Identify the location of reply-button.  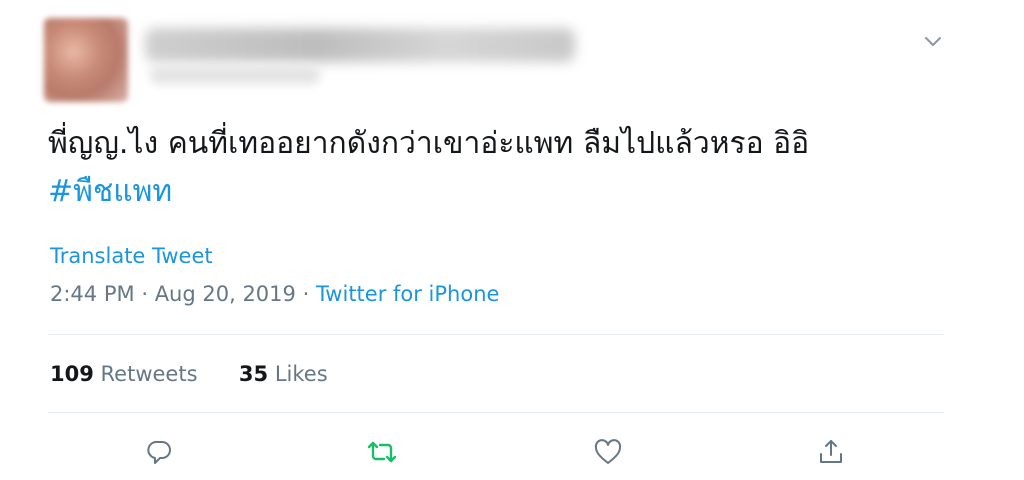
(160, 452).